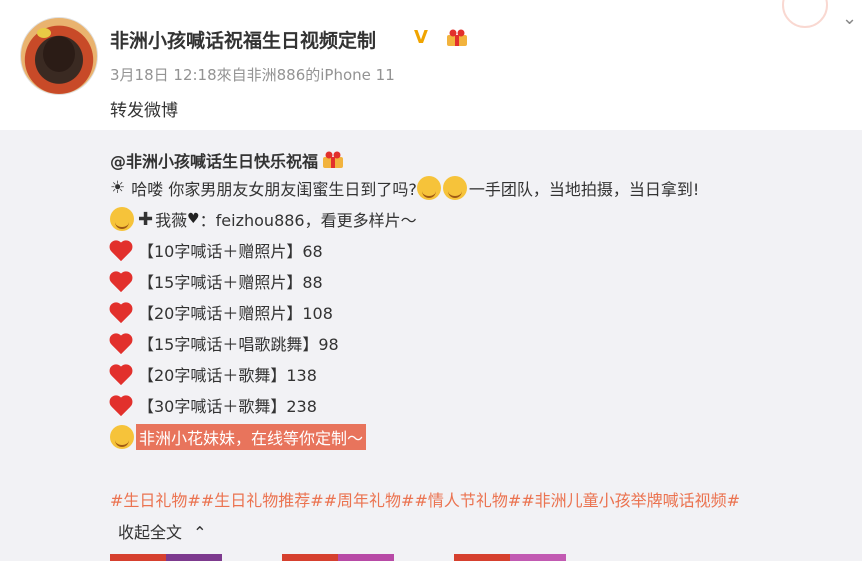 This screenshot has height=561, width=862. I want to click on post-username: 非洲小孩喊话祝福生日视频定制, so click(243, 39).